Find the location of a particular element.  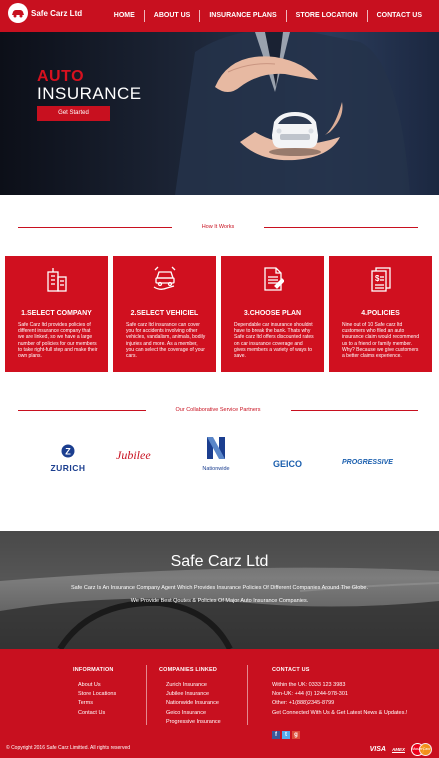

card-title: 4.POLICIES is located at coordinates (380, 313).